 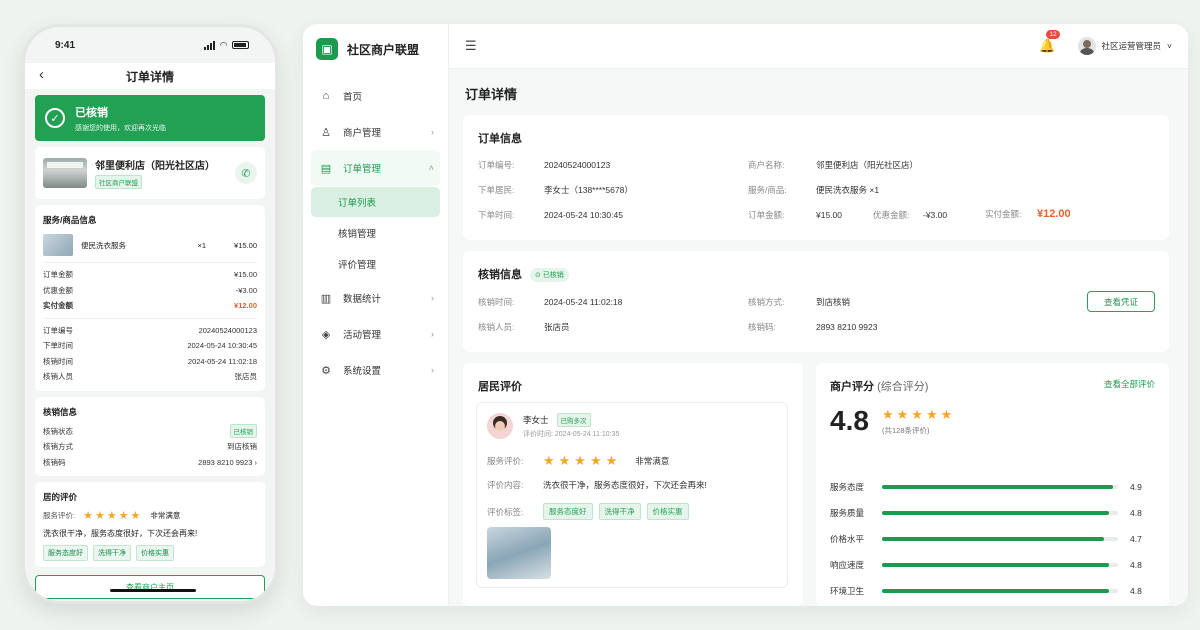 I want to click on shop-tag: 社区商户联盟, so click(x=118, y=181).